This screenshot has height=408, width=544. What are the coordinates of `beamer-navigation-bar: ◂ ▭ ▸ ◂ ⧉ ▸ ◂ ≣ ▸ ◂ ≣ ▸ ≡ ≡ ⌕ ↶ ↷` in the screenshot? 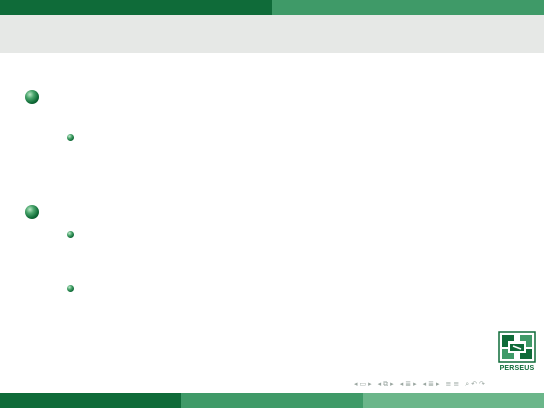 It's located at (419, 384).